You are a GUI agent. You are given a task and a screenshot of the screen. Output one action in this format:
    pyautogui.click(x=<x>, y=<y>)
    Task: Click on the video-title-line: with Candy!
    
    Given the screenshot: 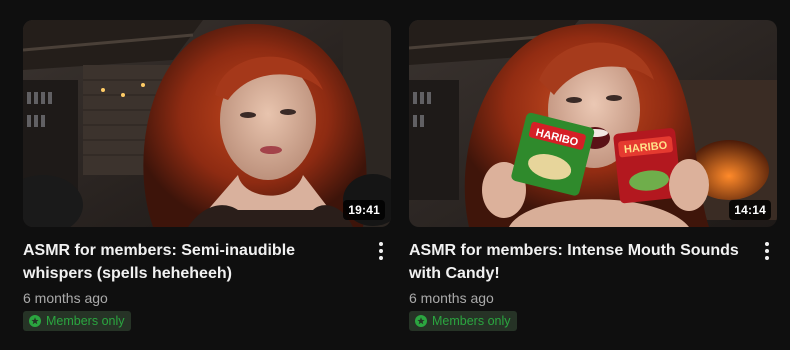 What is the action you would take?
    pyautogui.click(x=454, y=273)
    